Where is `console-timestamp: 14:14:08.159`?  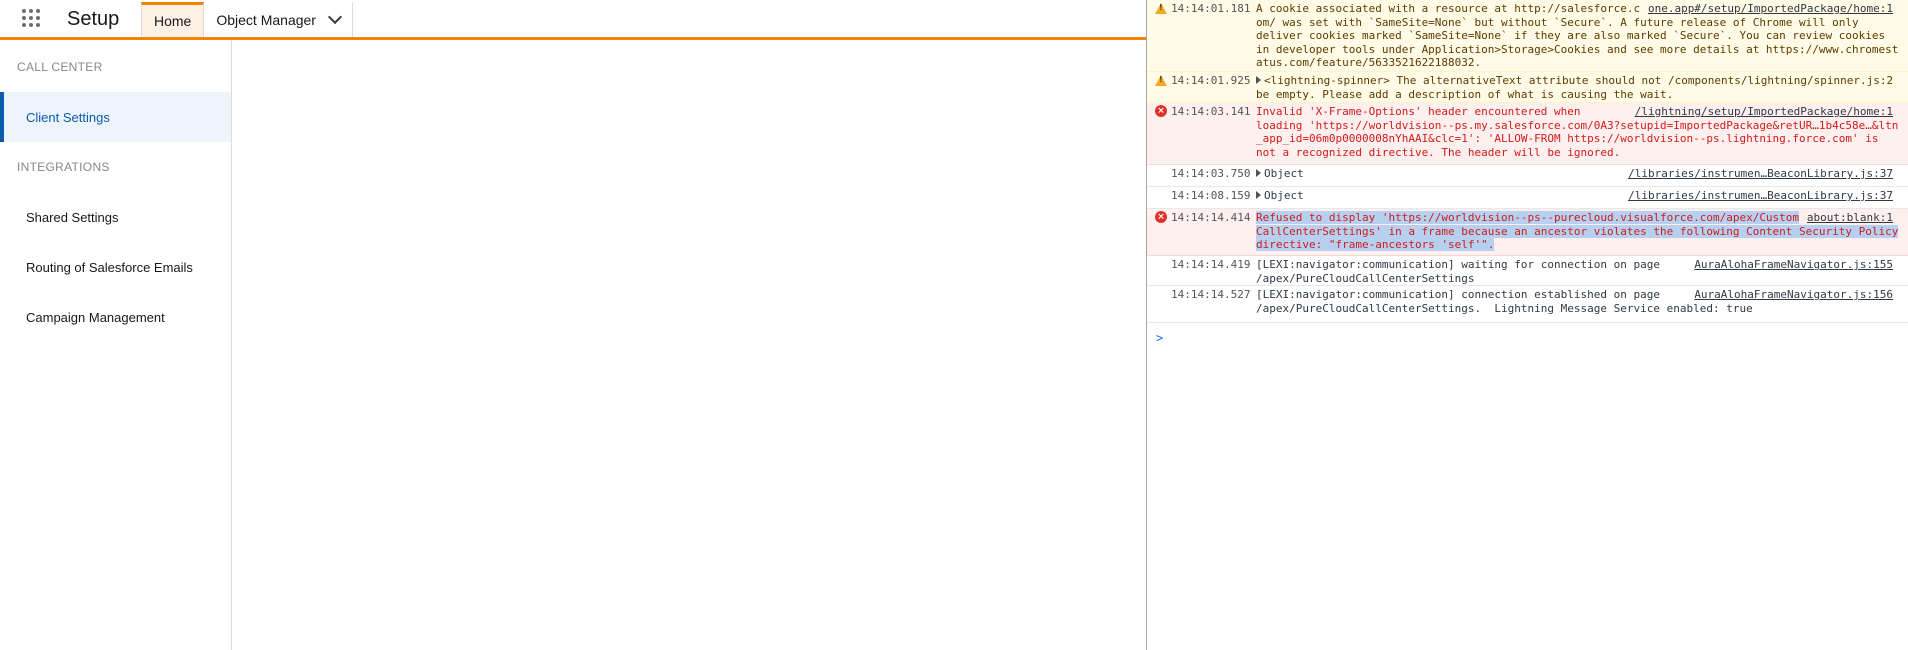
console-timestamp: 14:14:08.159 is located at coordinates (1211, 195).